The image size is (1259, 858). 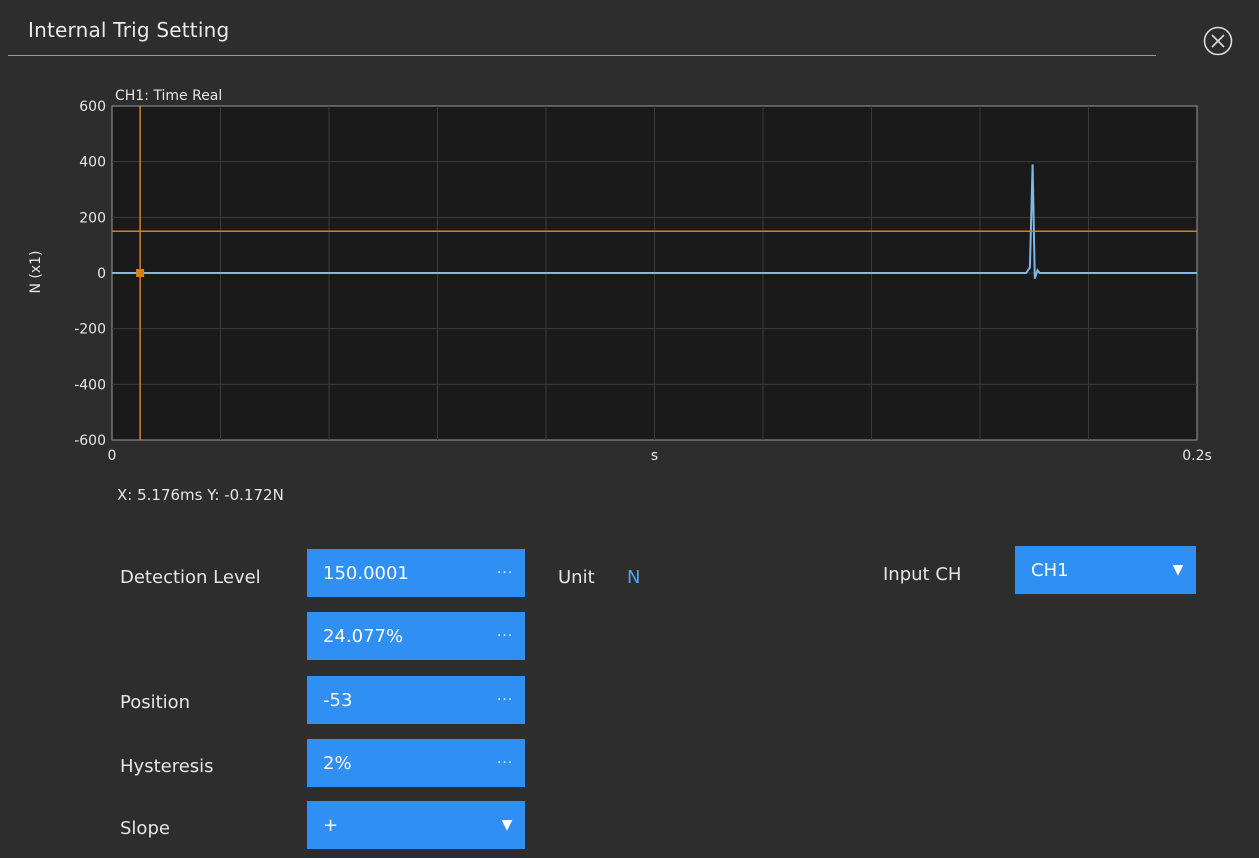 What do you see at coordinates (337, 763) in the screenshot?
I see `hysteresis-value: 2%` at bounding box center [337, 763].